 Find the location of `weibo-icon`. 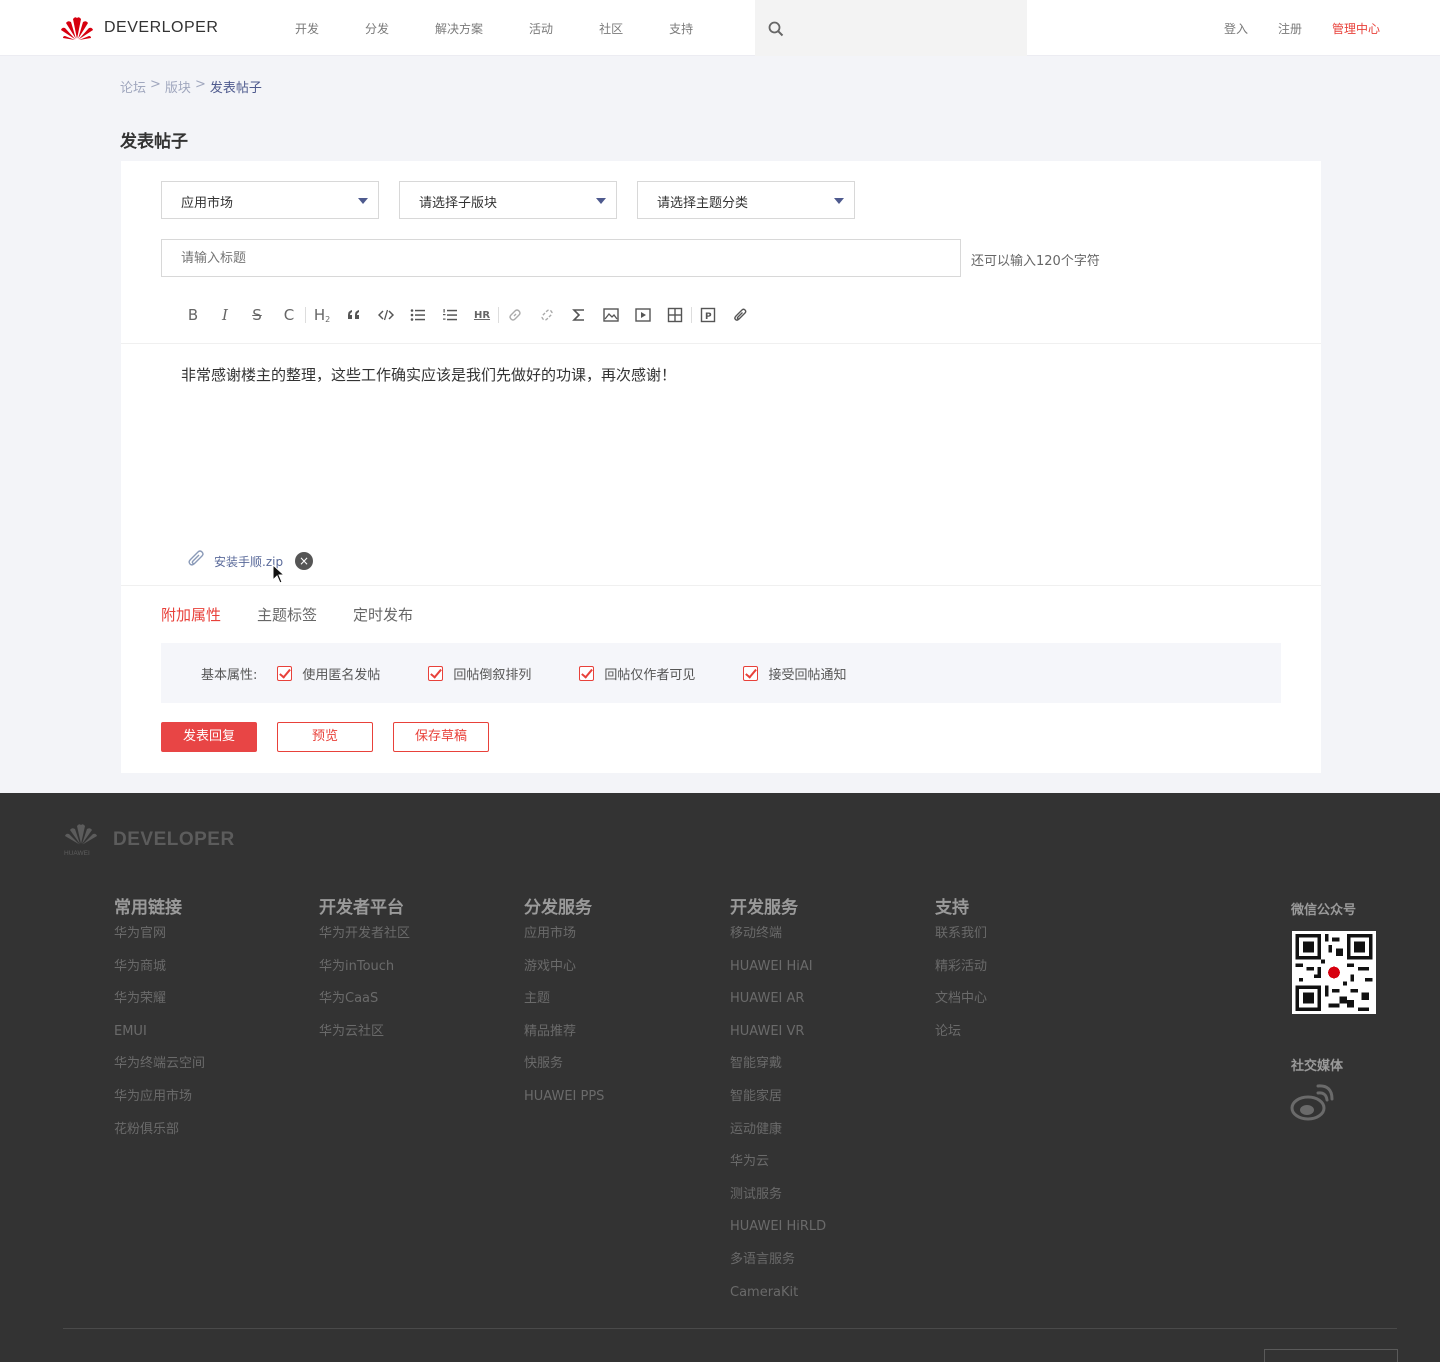

weibo-icon is located at coordinates (1312, 1103).